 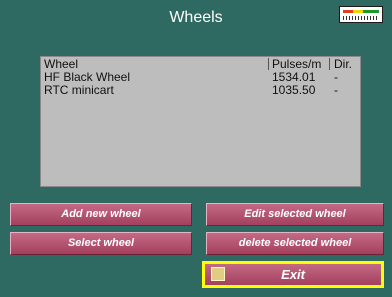 I want to click on table-header: Wheel Pulses/m Dir., so click(x=200, y=64).